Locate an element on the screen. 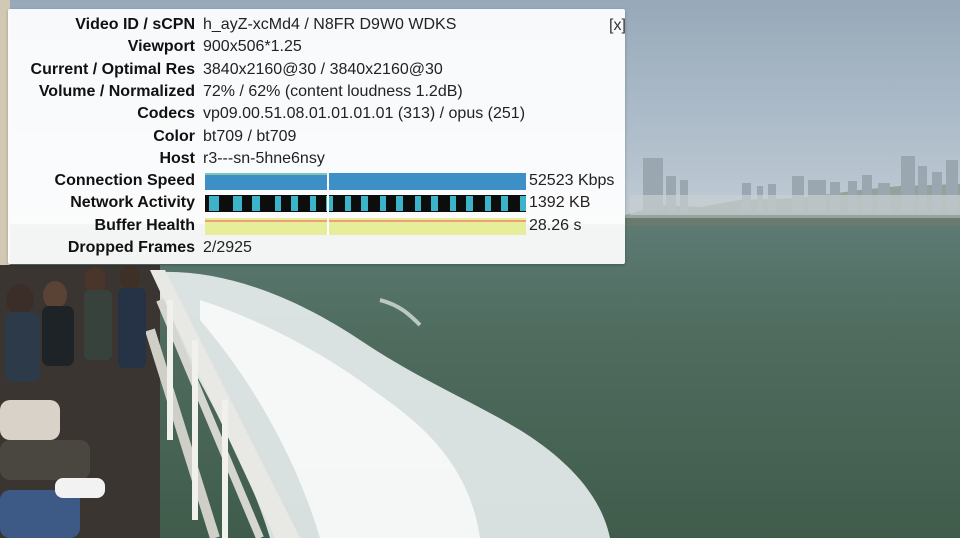 Image resolution: width=960 pixels, height=538 pixels. stat-value: 1392 KB is located at coordinates (559, 203).